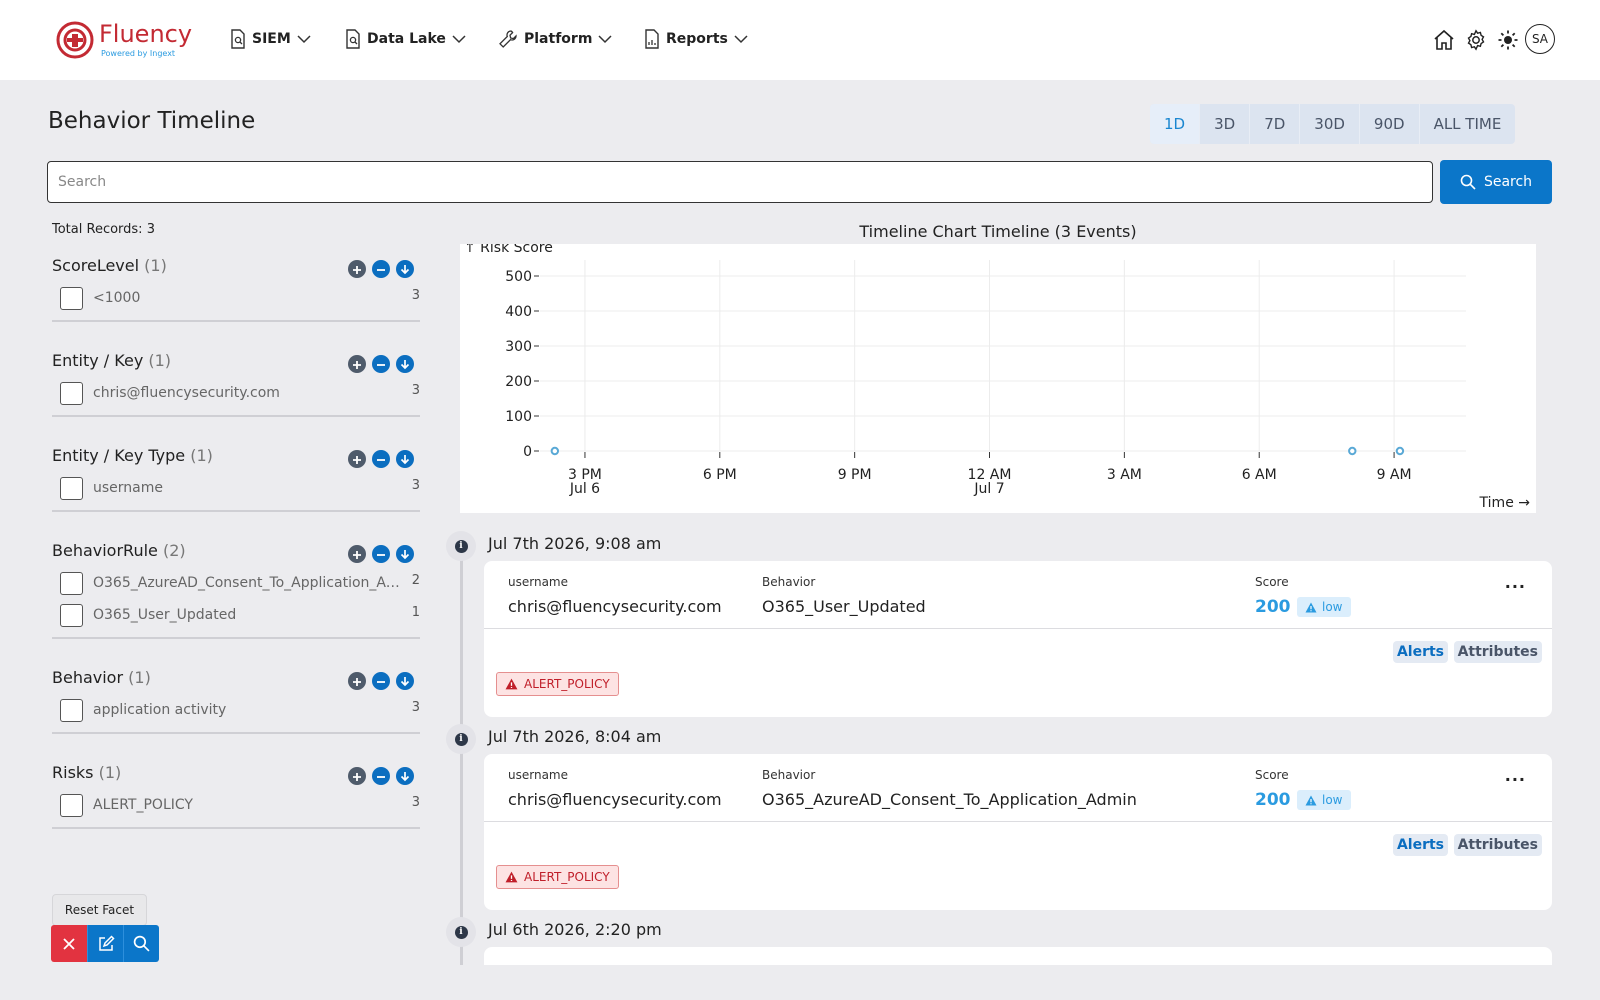 Image resolution: width=1600 pixels, height=1000 pixels. What do you see at coordinates (415, 580) in the screenshot?
I see `facet-item-count: 2` at bounding box center [415, 580].